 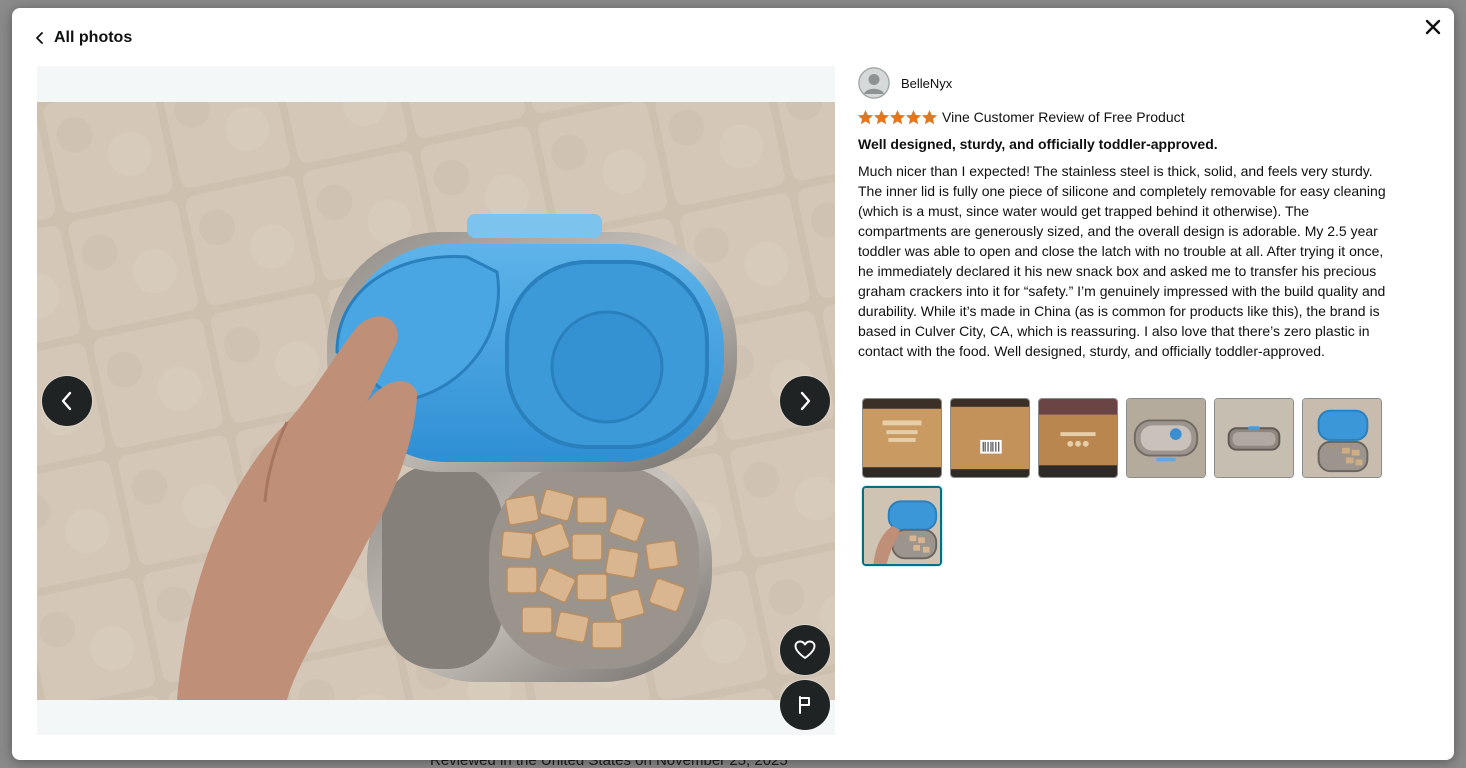 What do you see at coordinates (1063, 117) in the screenshot?
I see `vine-review-label: Vine Customer Review of Free Product` at bounding box center [1063, 117].